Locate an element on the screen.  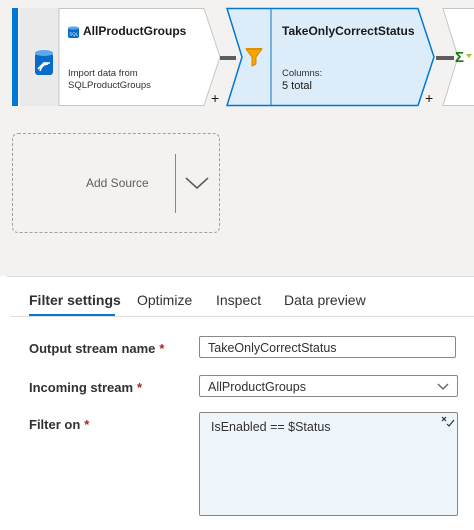
tab-inspect: Inspect is located at coordinates (238, 300).